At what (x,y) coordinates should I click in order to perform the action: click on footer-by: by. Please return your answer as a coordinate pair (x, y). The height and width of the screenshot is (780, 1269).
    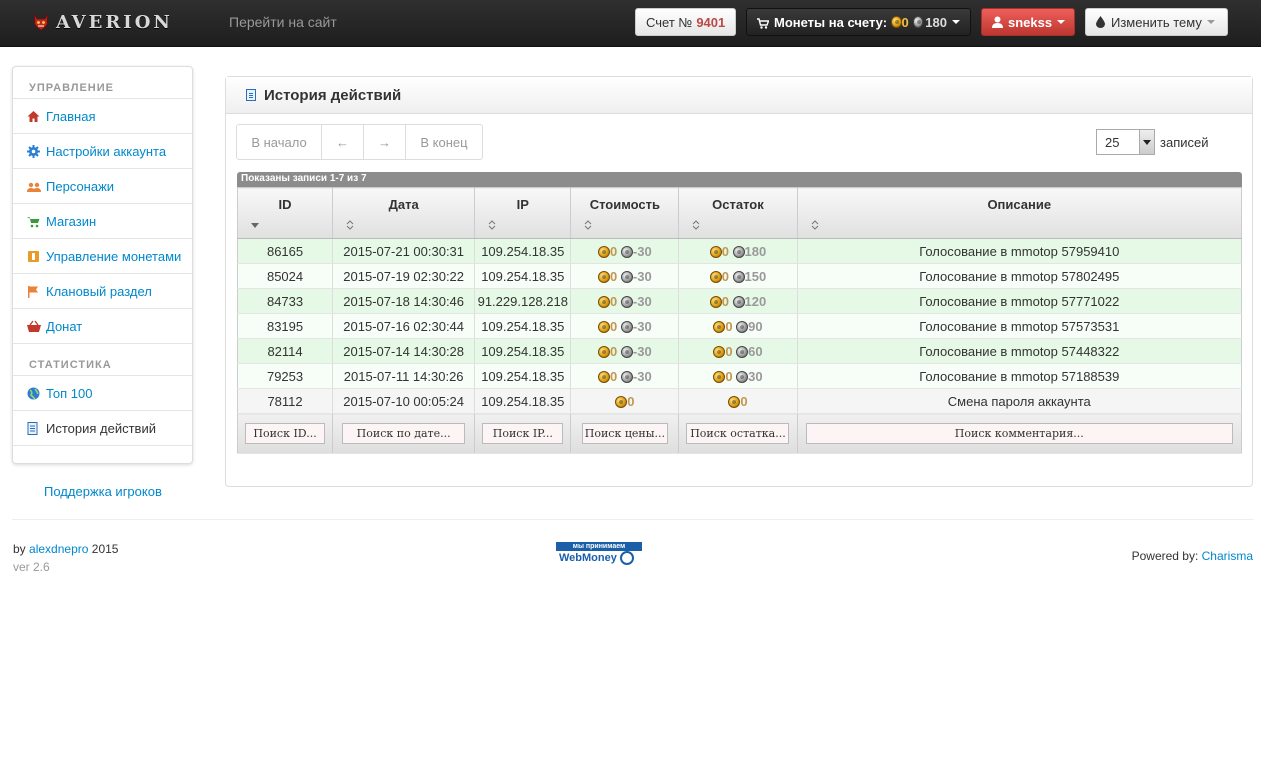
    Looking at the image, I should click on (19, 549).